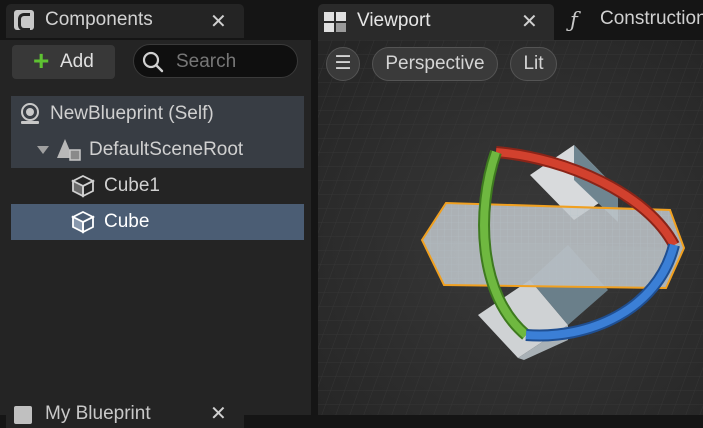  I want to click on add-component-button: + Add, so click(63, 62).